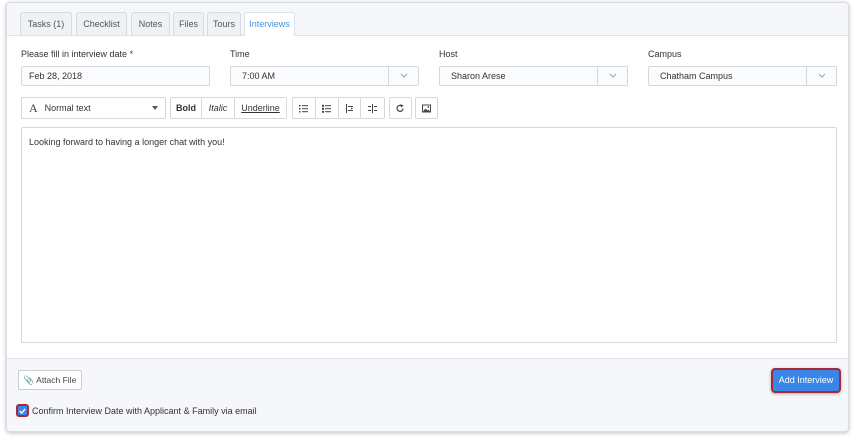 The image size is (855, 439). Describe the element at coordinates (533, 76) in the screenshot. I see `host-select: Sharon Arese` at that location.